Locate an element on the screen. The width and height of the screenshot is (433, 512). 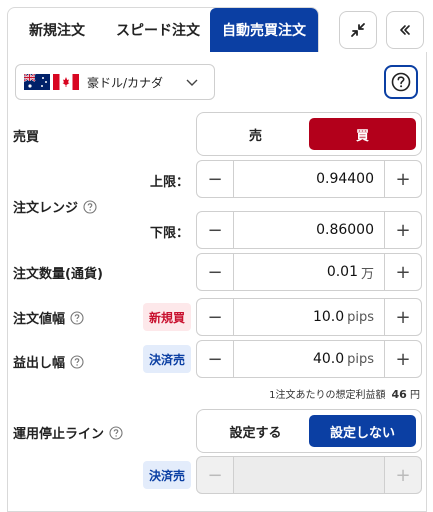
sell-option: 売 is located at coordinates (255, 134).